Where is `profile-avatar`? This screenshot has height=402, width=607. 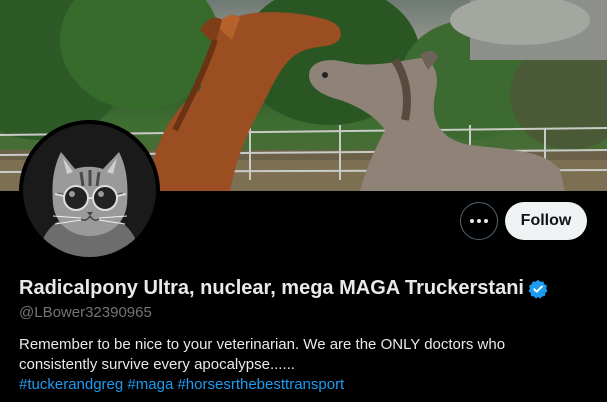 profile-avatar is located at coordinates (89, 190).